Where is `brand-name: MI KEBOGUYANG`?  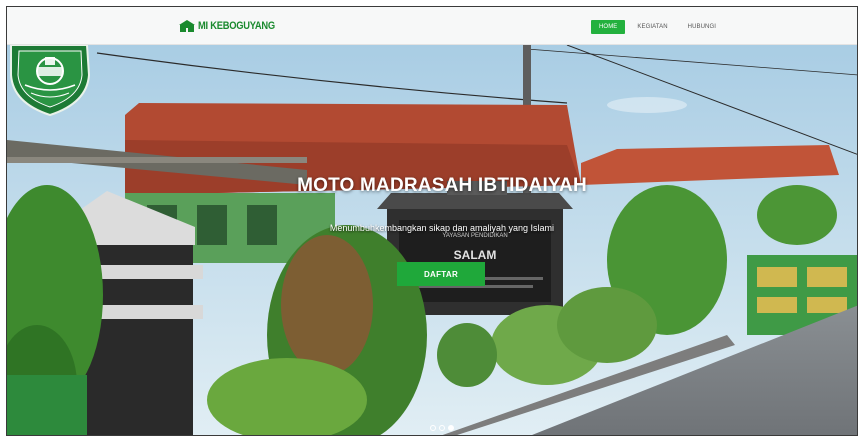 brand-name: MI KEBOGUYANG is located at coordinates (236, 26).